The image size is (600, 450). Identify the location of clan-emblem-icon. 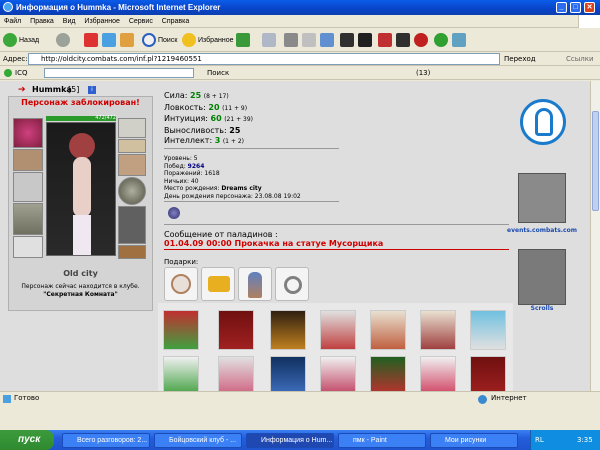
(174, 213).